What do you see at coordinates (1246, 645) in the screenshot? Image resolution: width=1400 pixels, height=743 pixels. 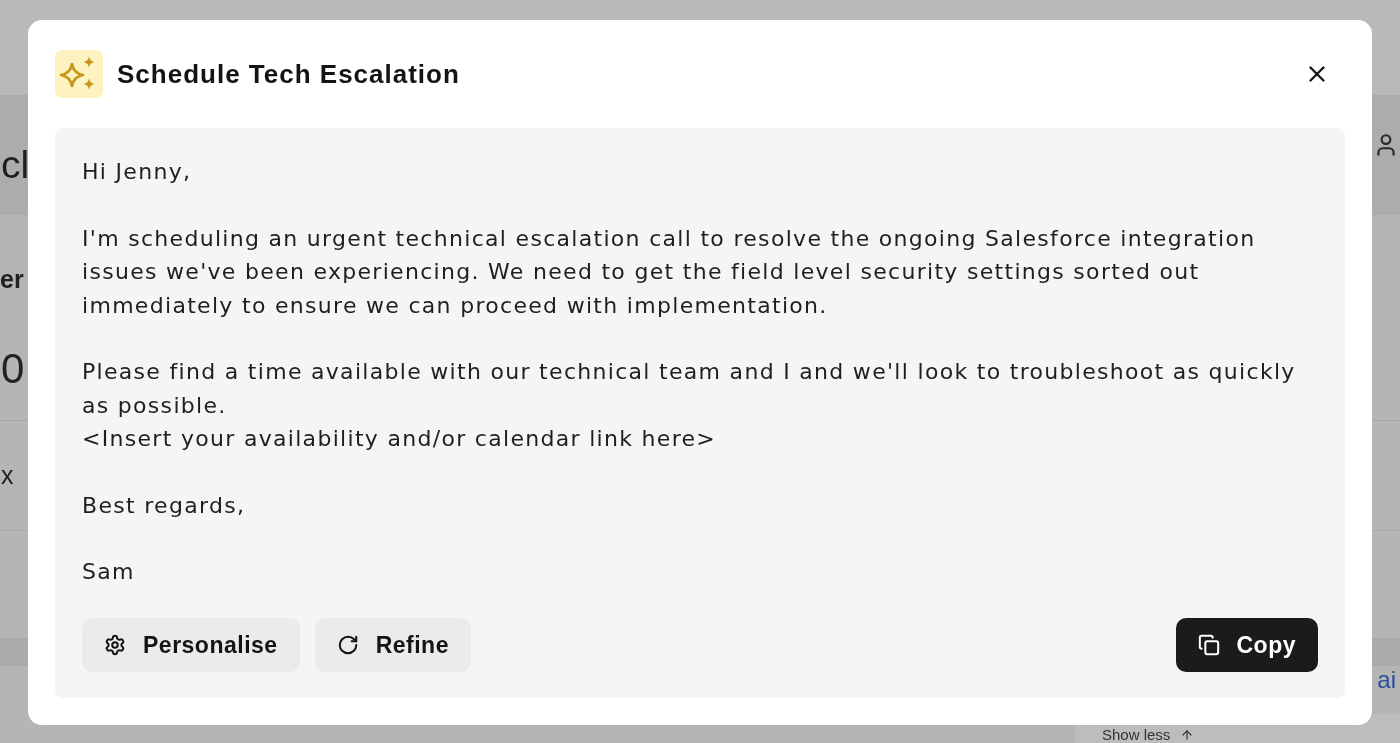 I see `primary-button: Copy` at bounding box center [1246, 645].